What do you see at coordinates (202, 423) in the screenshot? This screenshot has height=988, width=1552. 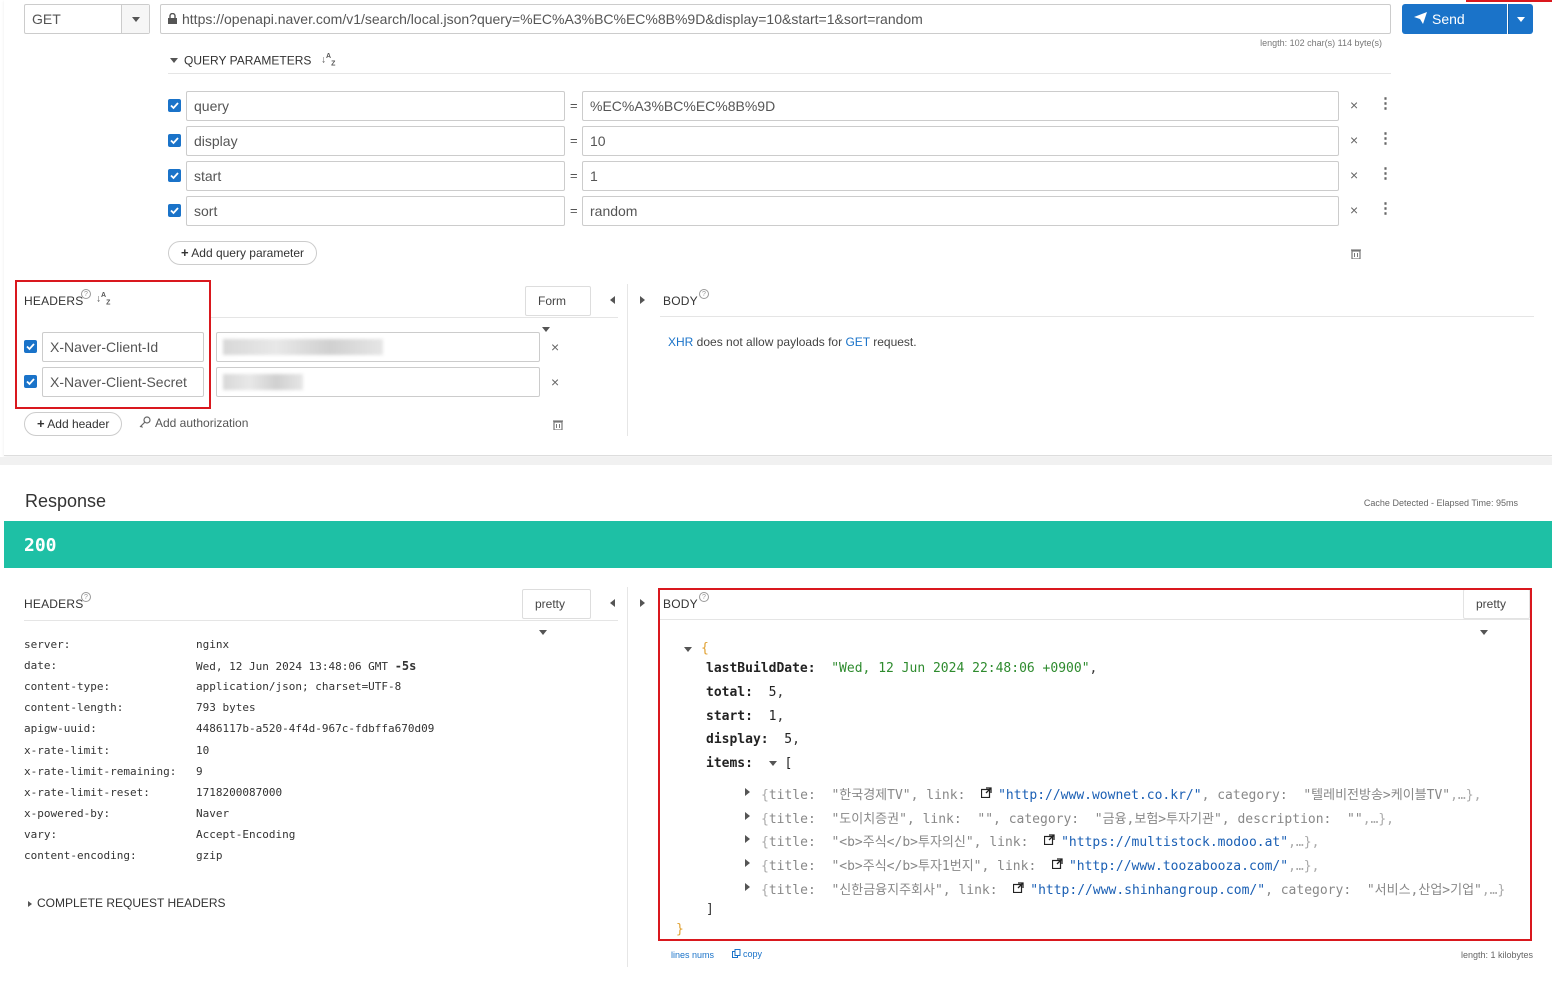 I see `add-authorization-label: Add authorization` at bounding box center [202, 423].